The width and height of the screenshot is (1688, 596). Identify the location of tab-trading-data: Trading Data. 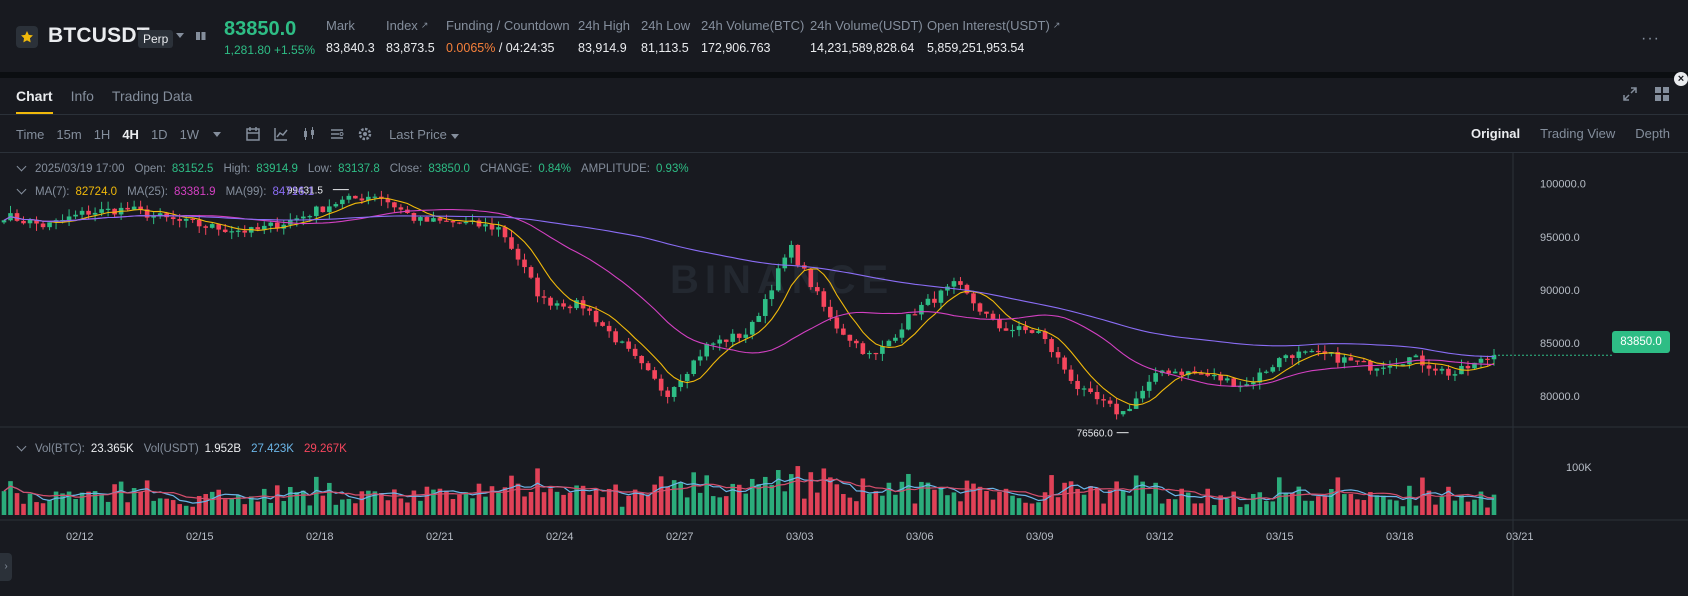
(152, 101).